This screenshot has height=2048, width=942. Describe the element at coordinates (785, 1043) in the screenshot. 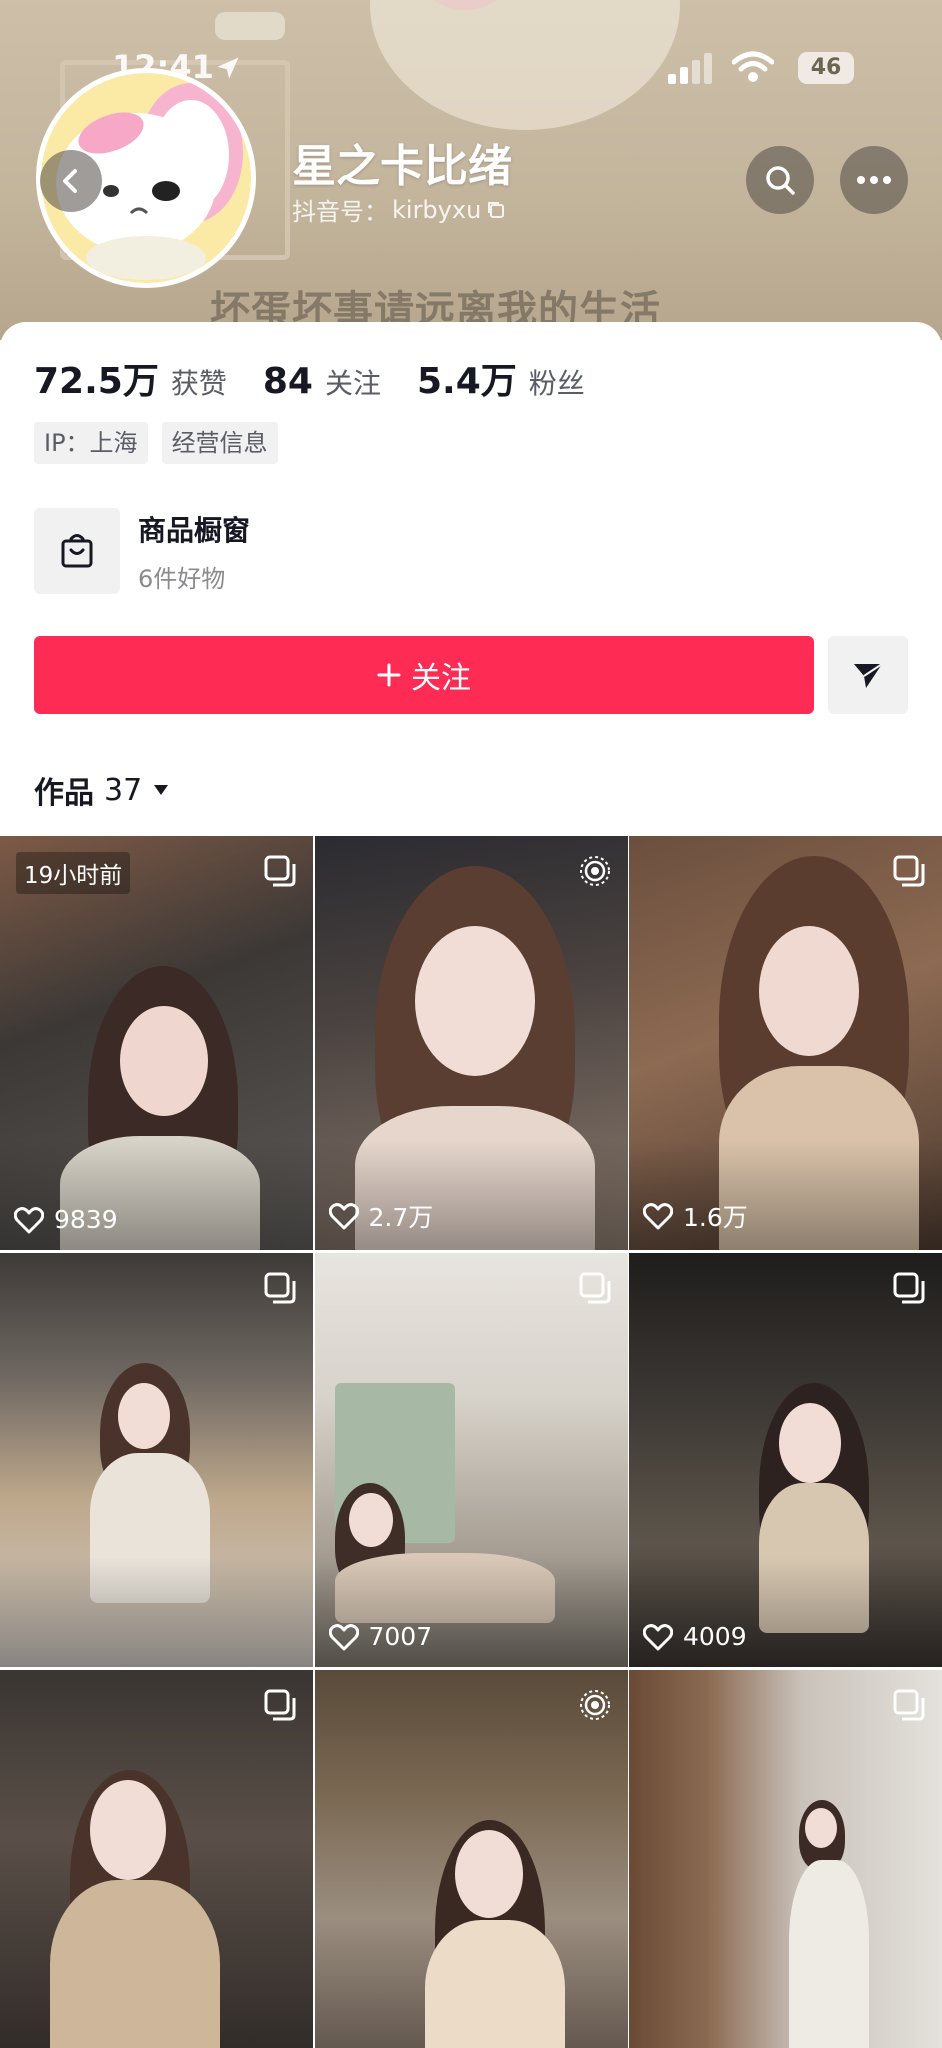

I see `post-thumbnail: 1.6万` at that location.